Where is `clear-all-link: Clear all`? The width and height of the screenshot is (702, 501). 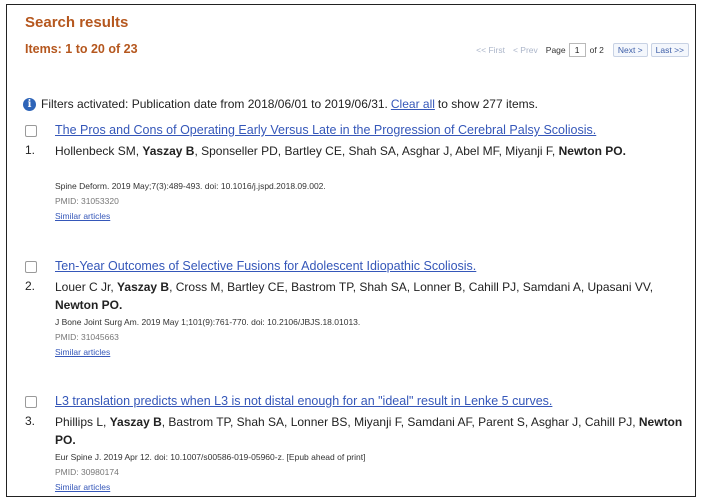 clear-all-link: Clear all is located at coordinates (413, 104).